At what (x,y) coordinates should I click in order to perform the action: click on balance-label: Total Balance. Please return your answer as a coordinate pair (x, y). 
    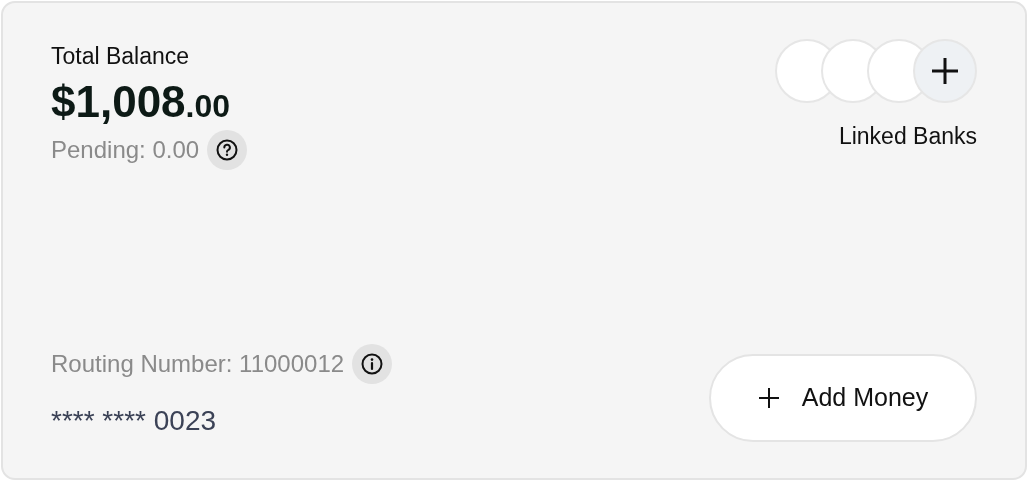
    Looking at the image, I should click on (121, 56).